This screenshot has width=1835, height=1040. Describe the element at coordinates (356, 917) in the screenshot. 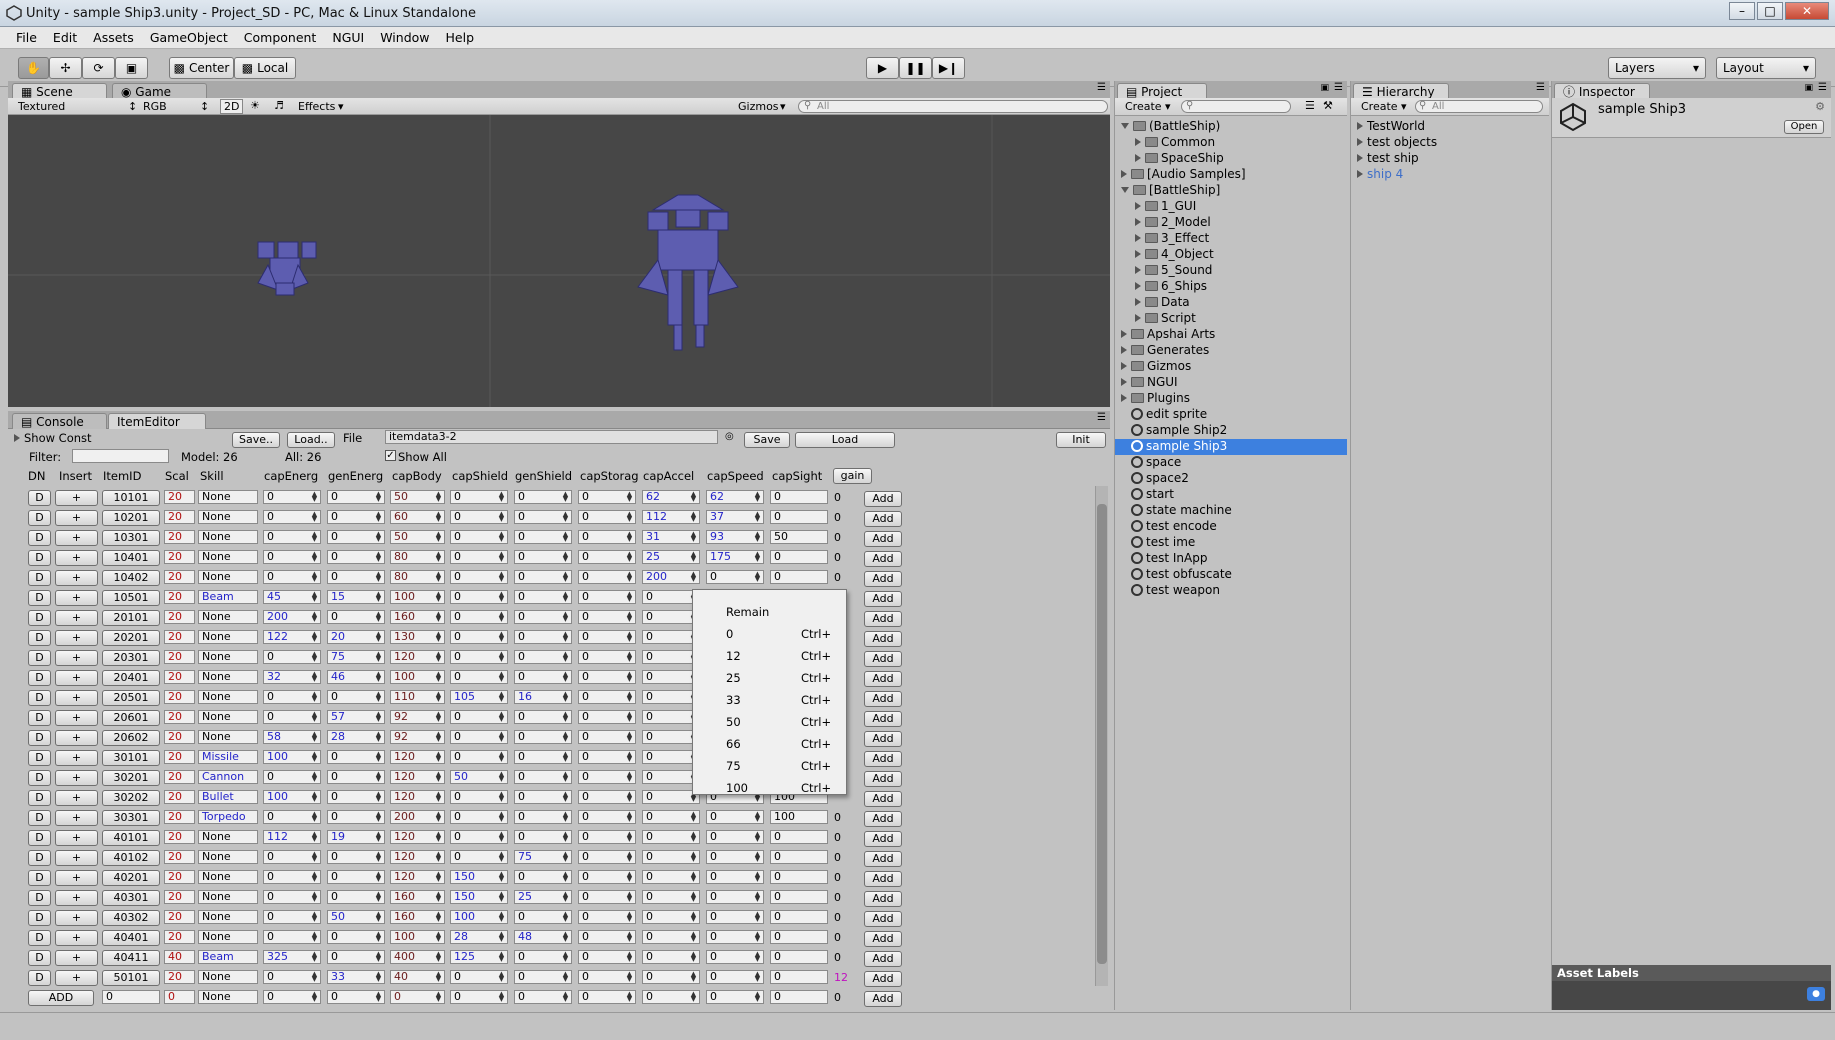

I see `ge-field: 50 ▲ ▼` at that location.